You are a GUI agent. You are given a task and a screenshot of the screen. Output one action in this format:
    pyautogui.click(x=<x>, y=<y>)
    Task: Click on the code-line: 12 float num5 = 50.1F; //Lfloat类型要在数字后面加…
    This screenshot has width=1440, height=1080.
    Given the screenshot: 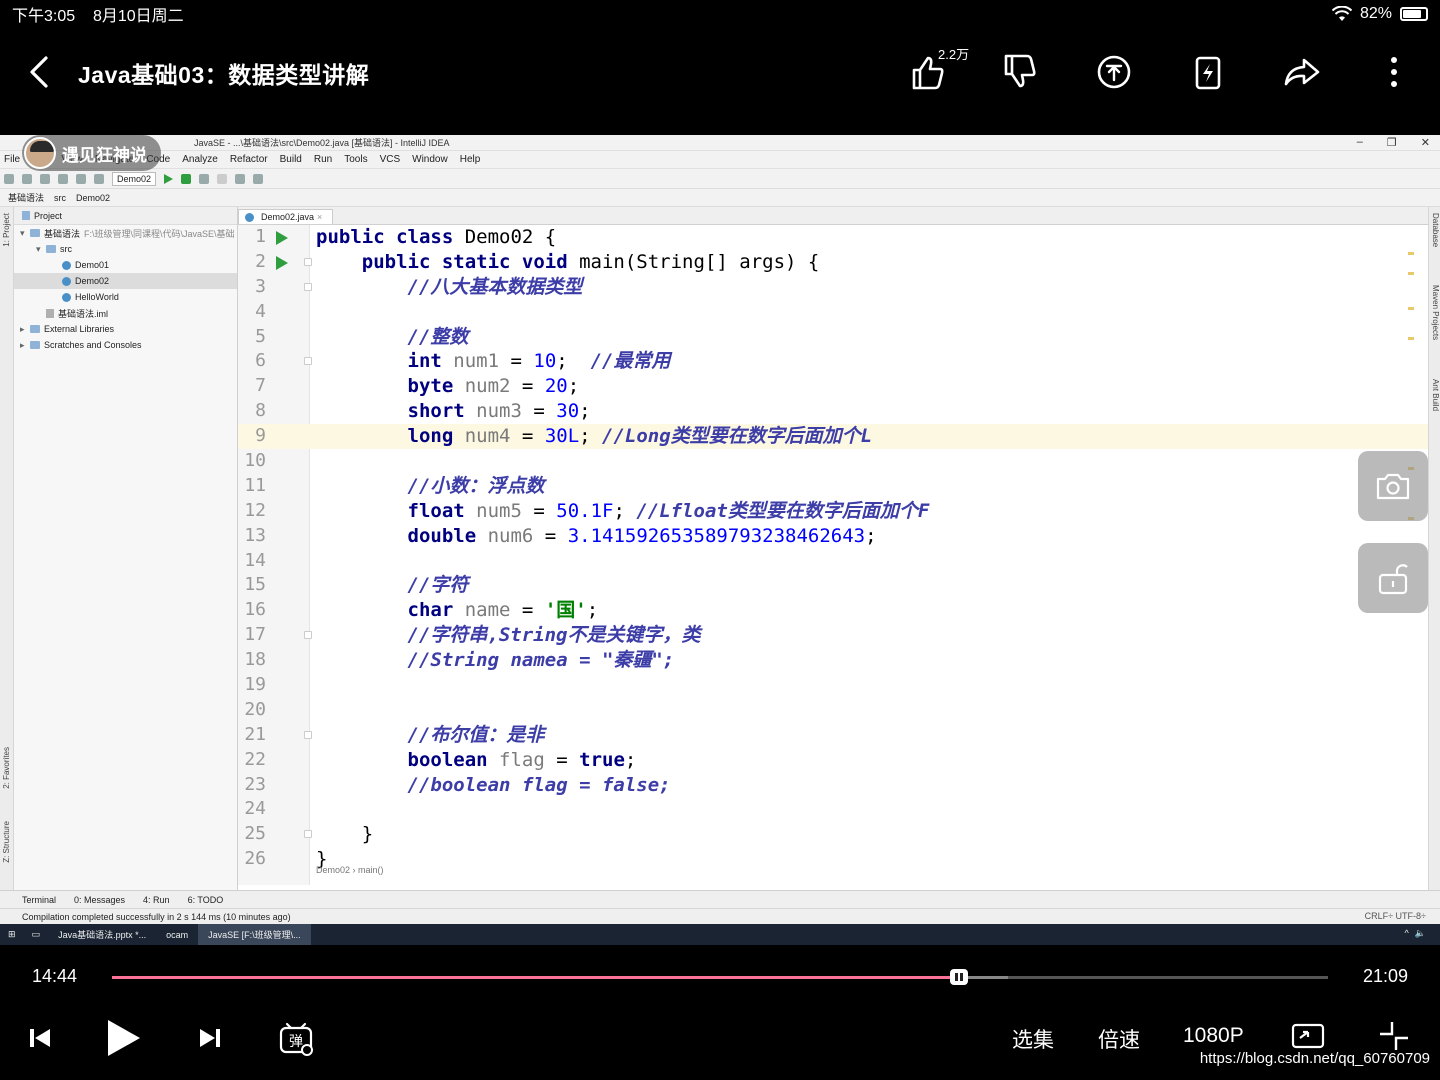 What is the action you would take?
    pyautogui.click(x=833, y=511)
    